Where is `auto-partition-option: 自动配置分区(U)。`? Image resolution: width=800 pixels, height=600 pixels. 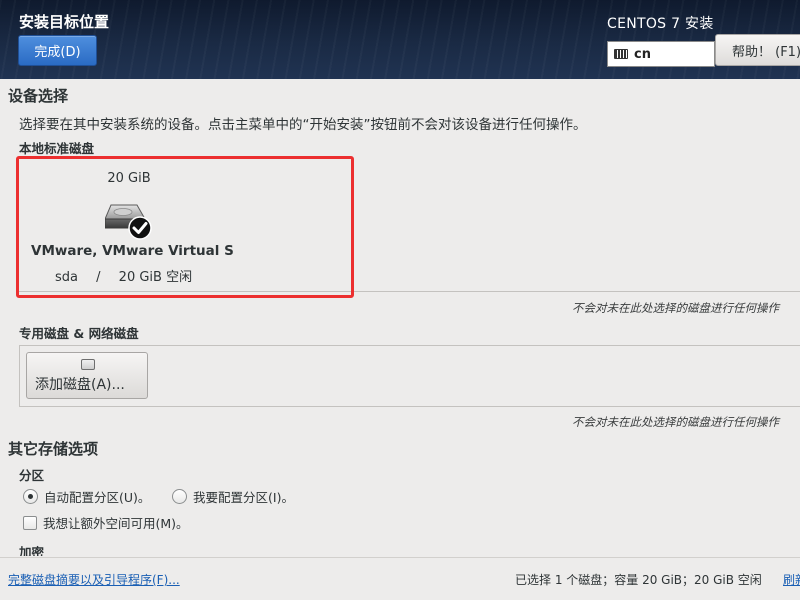
auto-partition-option: 自动配置分区(U)。 is located at coordinates (86, 496).